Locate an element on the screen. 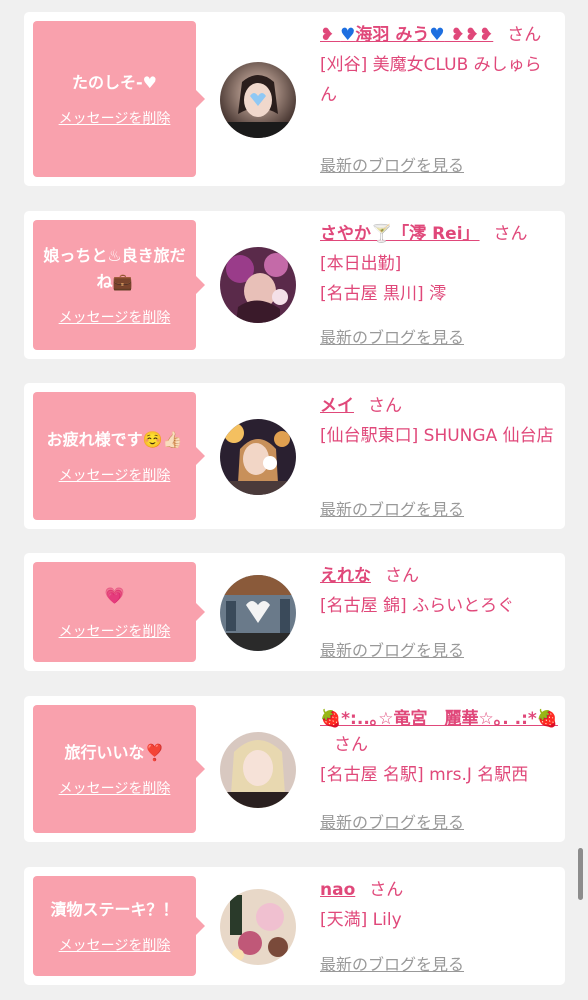  message-text: お疲れ様です☺️👍🏻 is located at coordinates (114, 439).